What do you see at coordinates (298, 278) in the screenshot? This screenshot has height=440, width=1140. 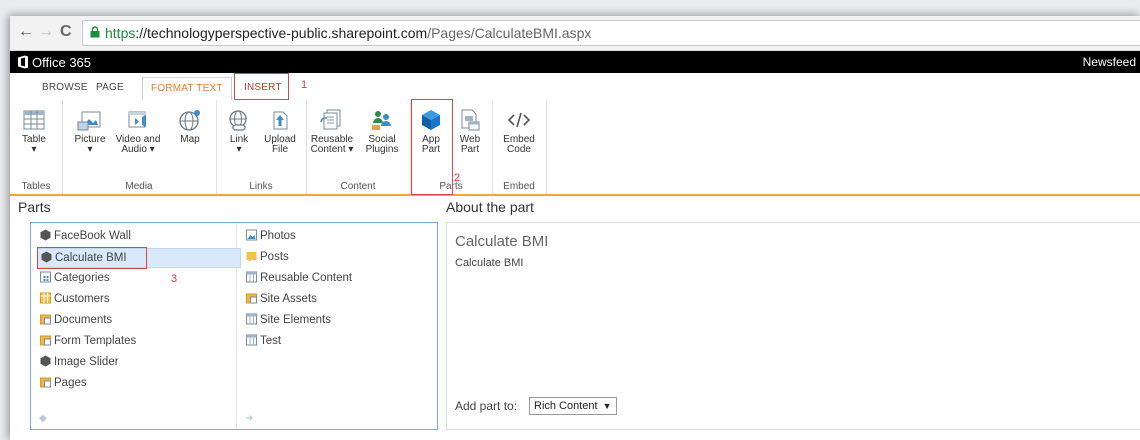 I see `list-item-reusable-content: Reusable Content` at bounding box center [298, 278].